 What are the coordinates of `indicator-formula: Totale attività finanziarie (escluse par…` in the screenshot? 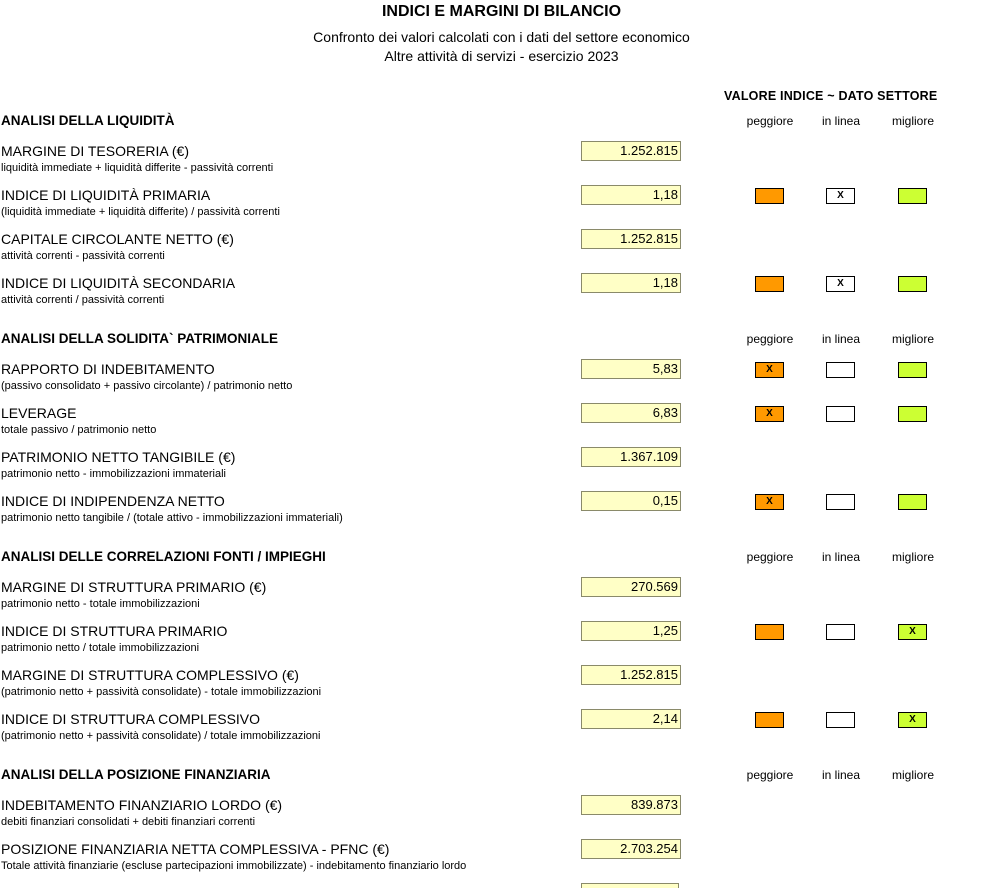 It's located at (234, 866).